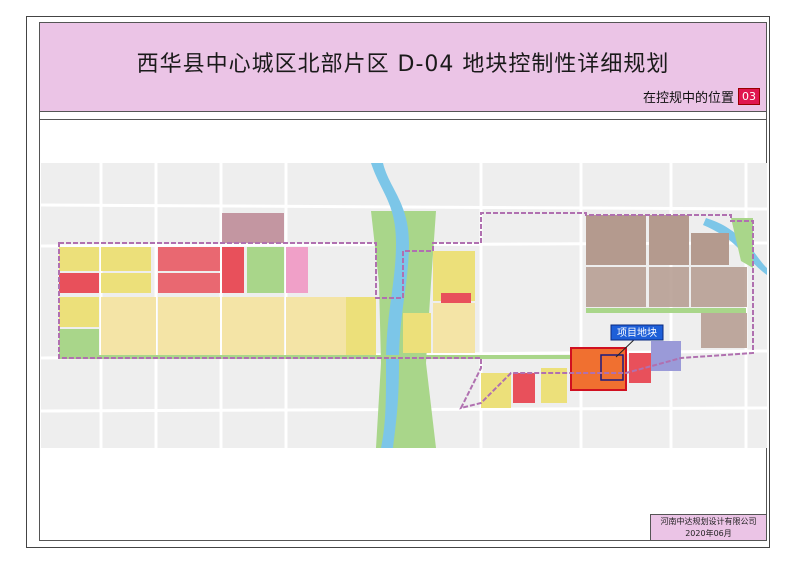 This screenshot has height=565, width=800. I want to click on issue-date: 2020年06月, so click(708, 533).